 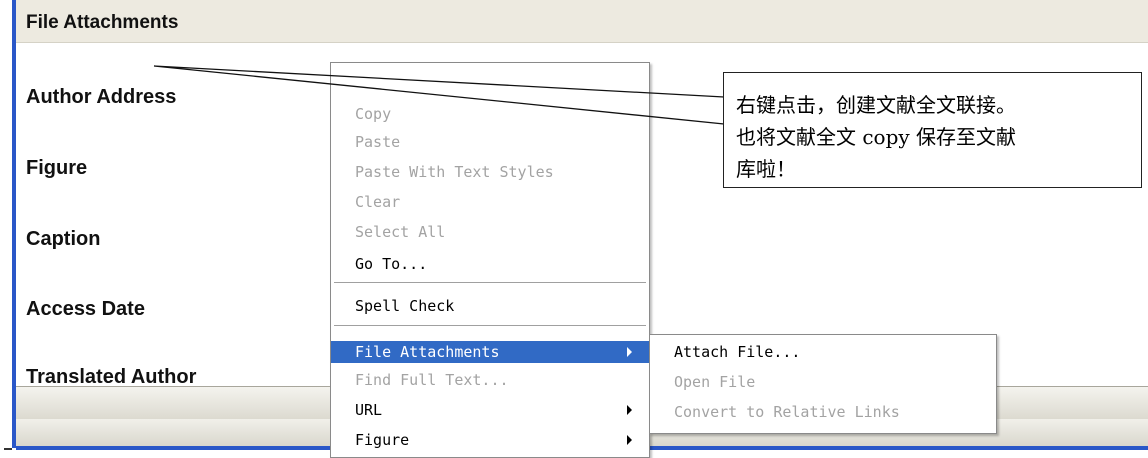 I want to click on annotation-callout: 右键点击，创建文献全文联接。 也将文献全文 copy 保存至文献 库啦！, so click(x=932, y=130).